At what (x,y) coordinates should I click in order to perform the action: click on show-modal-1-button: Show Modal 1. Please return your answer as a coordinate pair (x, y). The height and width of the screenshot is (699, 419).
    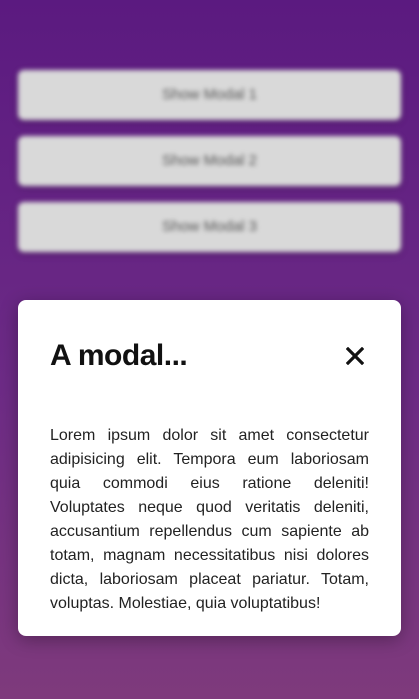
    Looking at the image, I should click on (209, 95).